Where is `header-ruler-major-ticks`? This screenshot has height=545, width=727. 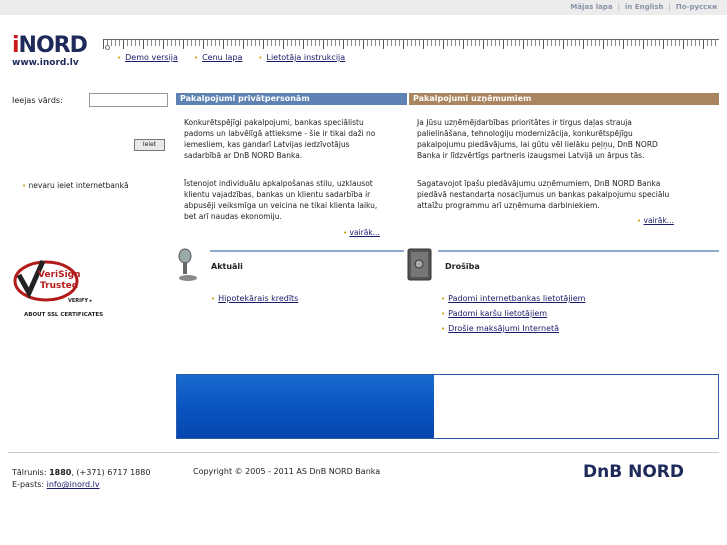
header-ruler-major-ticks is located at coordinates (411, 45).